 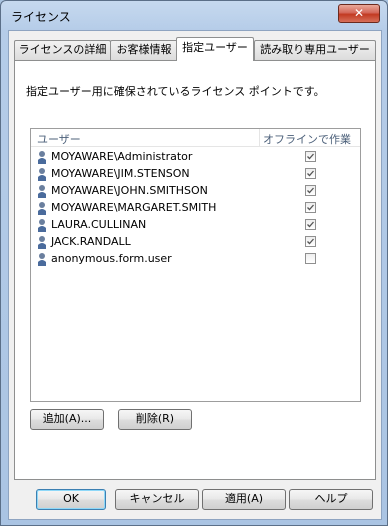 I want to click on tab-label: ライセンスの詳細, so click(x=62, y=49).